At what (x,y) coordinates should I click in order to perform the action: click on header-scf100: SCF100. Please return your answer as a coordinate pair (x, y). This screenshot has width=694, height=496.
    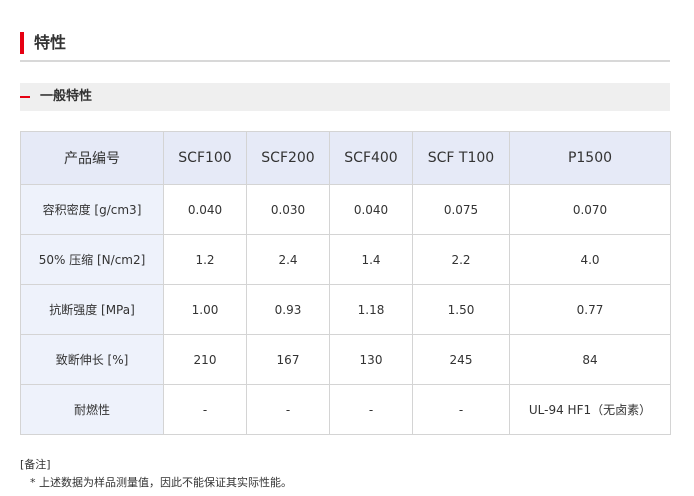
    Looking at the image, I should click on (205, 158).